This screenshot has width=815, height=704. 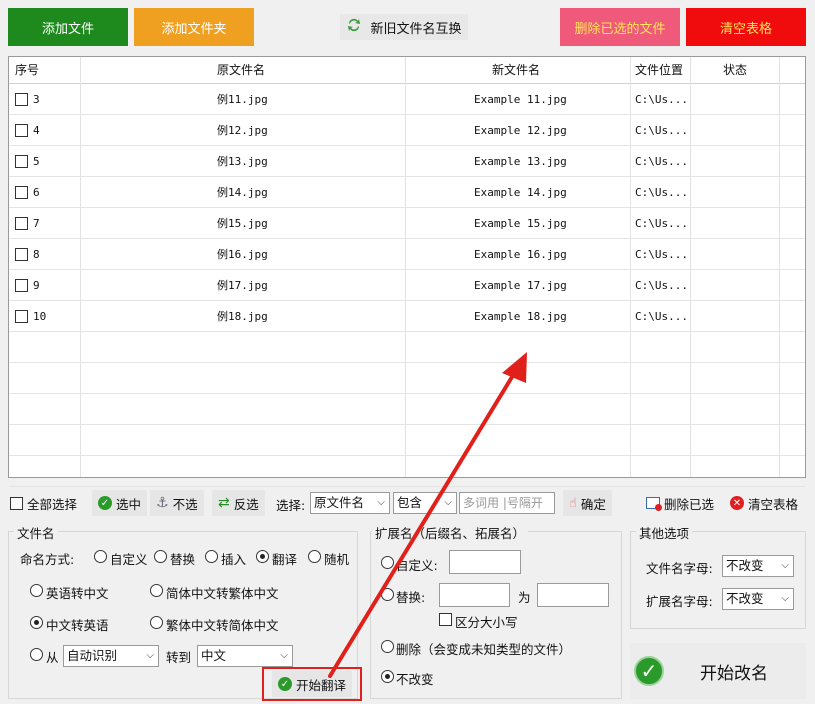 What do you see at coordinates (284, 684) in the screenshot?
I see `check-icon: ✓` at bounding box center [284, 684].